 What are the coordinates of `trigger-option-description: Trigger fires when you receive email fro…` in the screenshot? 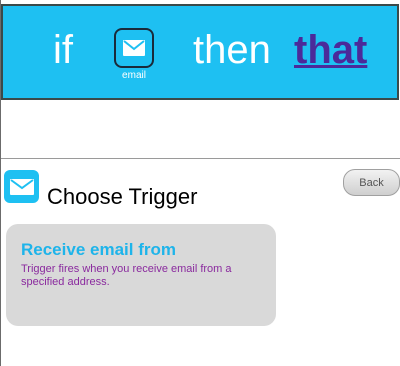 It's located at (126, 275).